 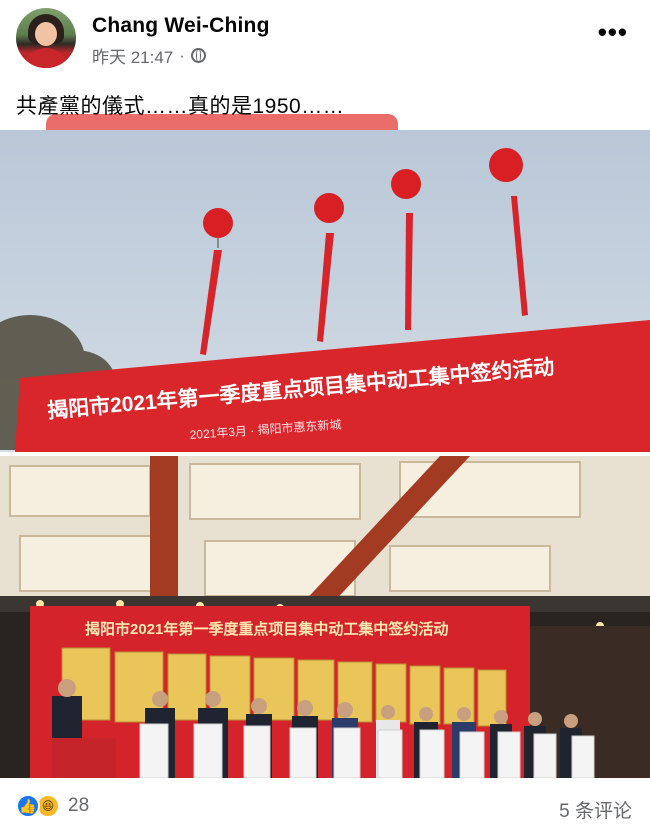 I want to click on avatar, so click(x=46, y=38).